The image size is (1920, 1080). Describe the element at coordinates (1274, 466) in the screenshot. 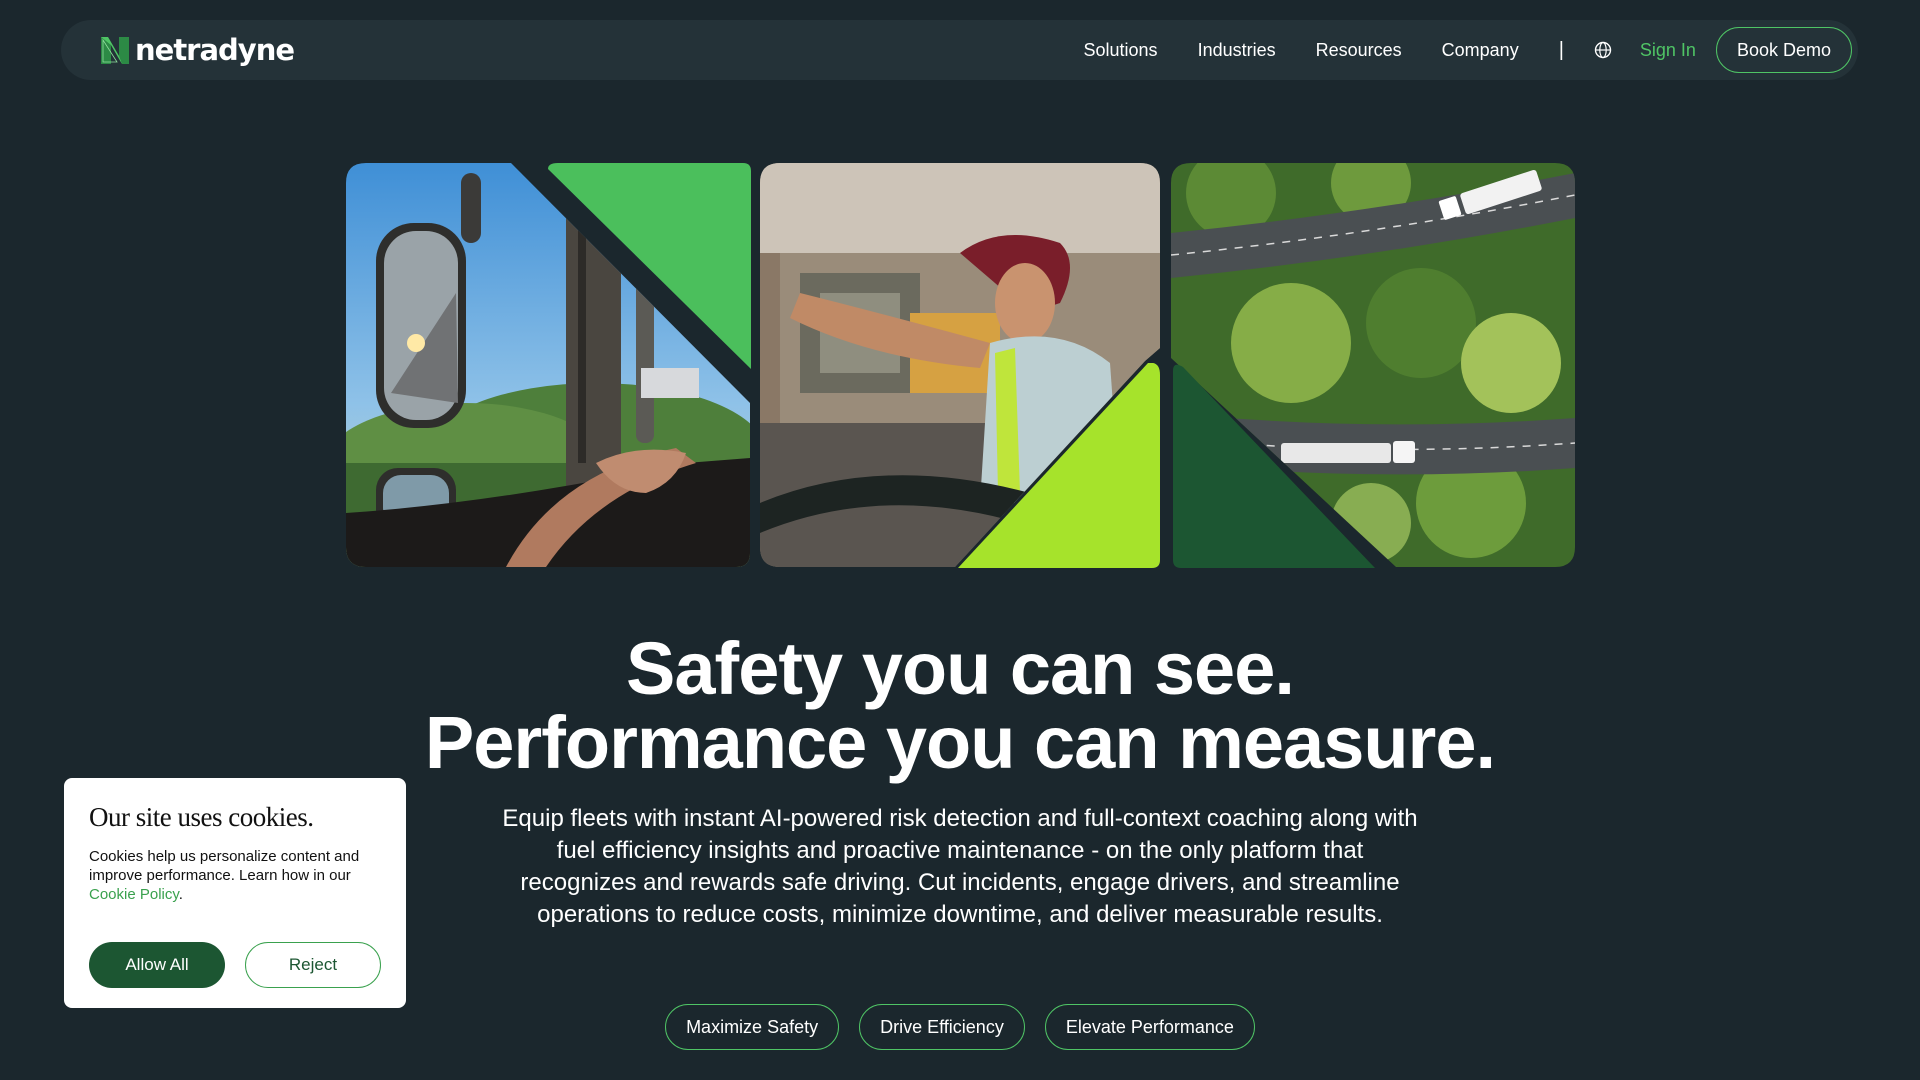

I see `dark-green-triangle` at that location.